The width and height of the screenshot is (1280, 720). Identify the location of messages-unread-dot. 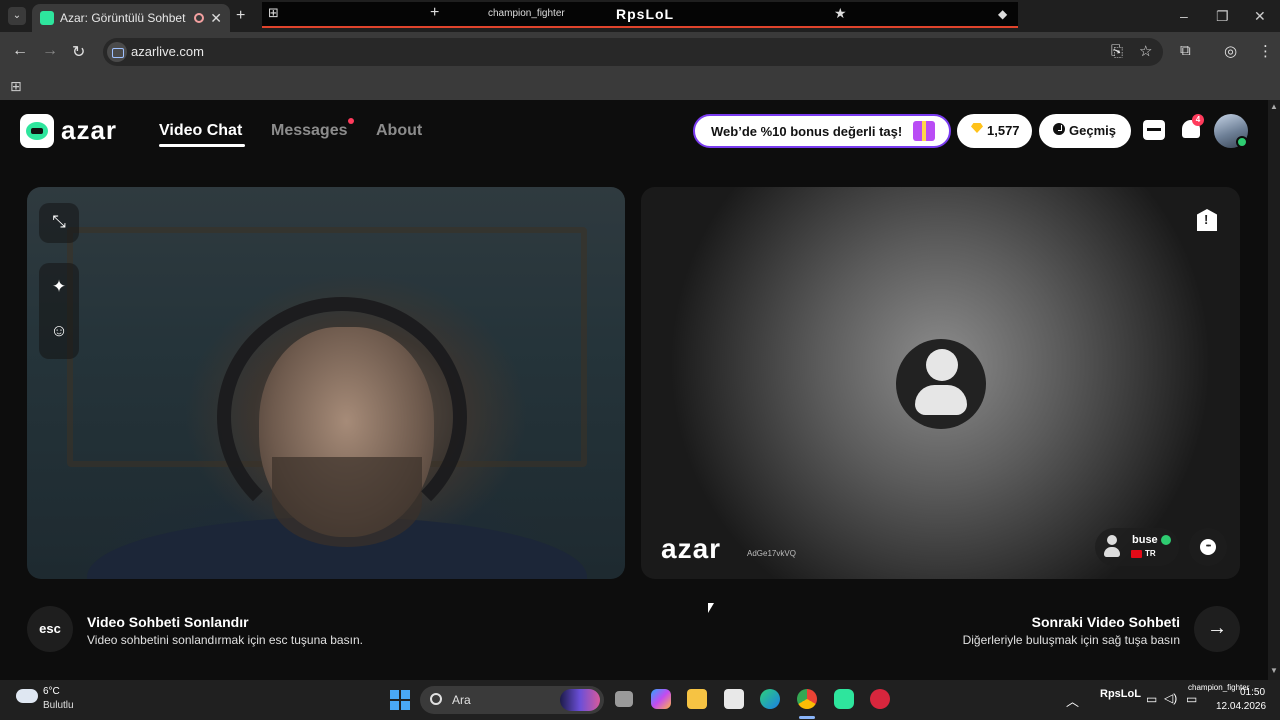
(351, 121).